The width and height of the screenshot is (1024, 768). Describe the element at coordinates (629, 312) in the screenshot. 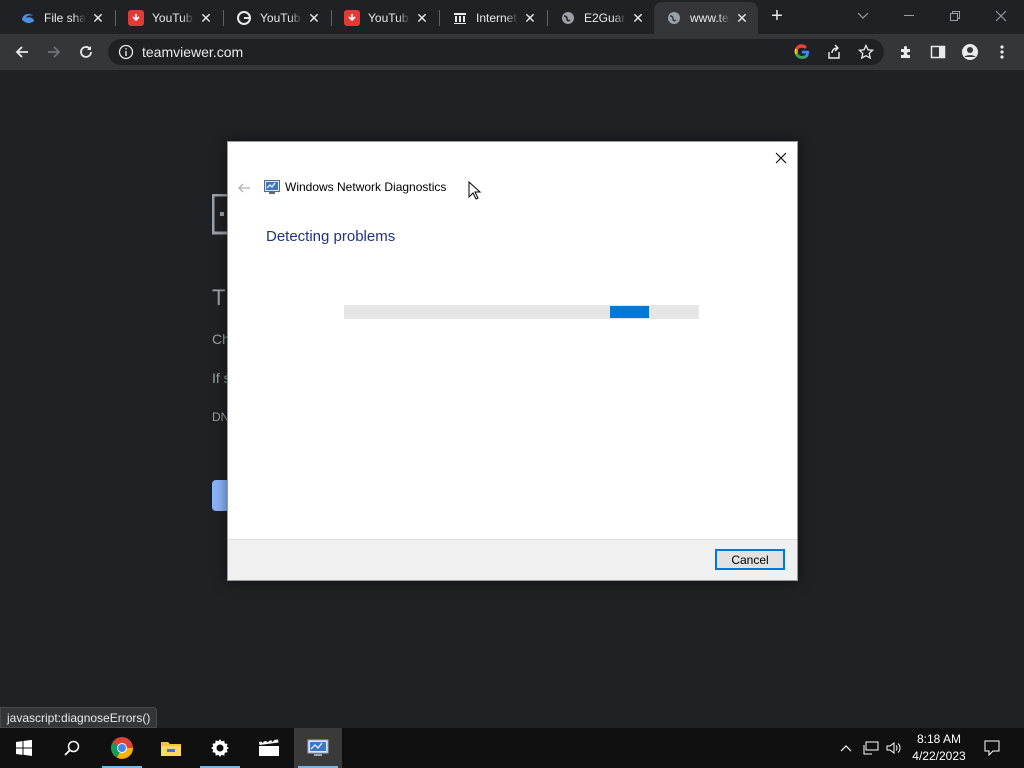

I see `progress-marquee-chunk` at that location.